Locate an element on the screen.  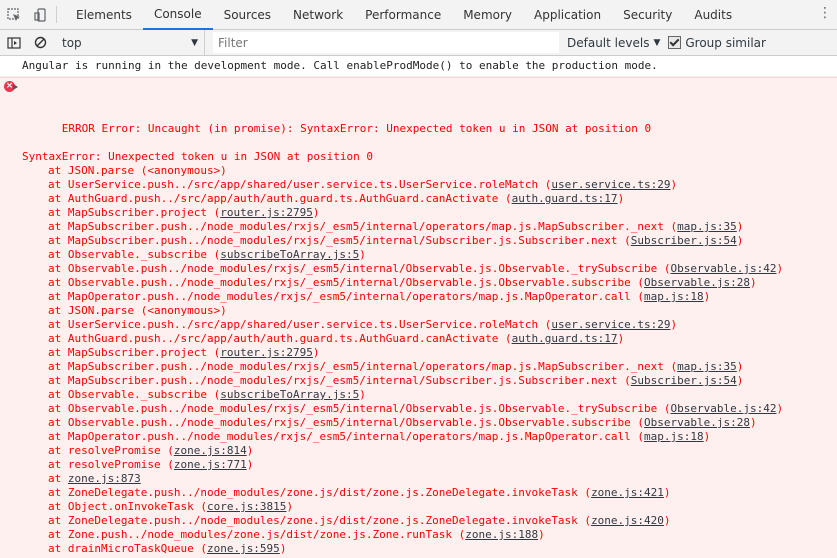
stack-frame-text: at JSON.parse (<anonymous>) is located at coordinates (137, 170).